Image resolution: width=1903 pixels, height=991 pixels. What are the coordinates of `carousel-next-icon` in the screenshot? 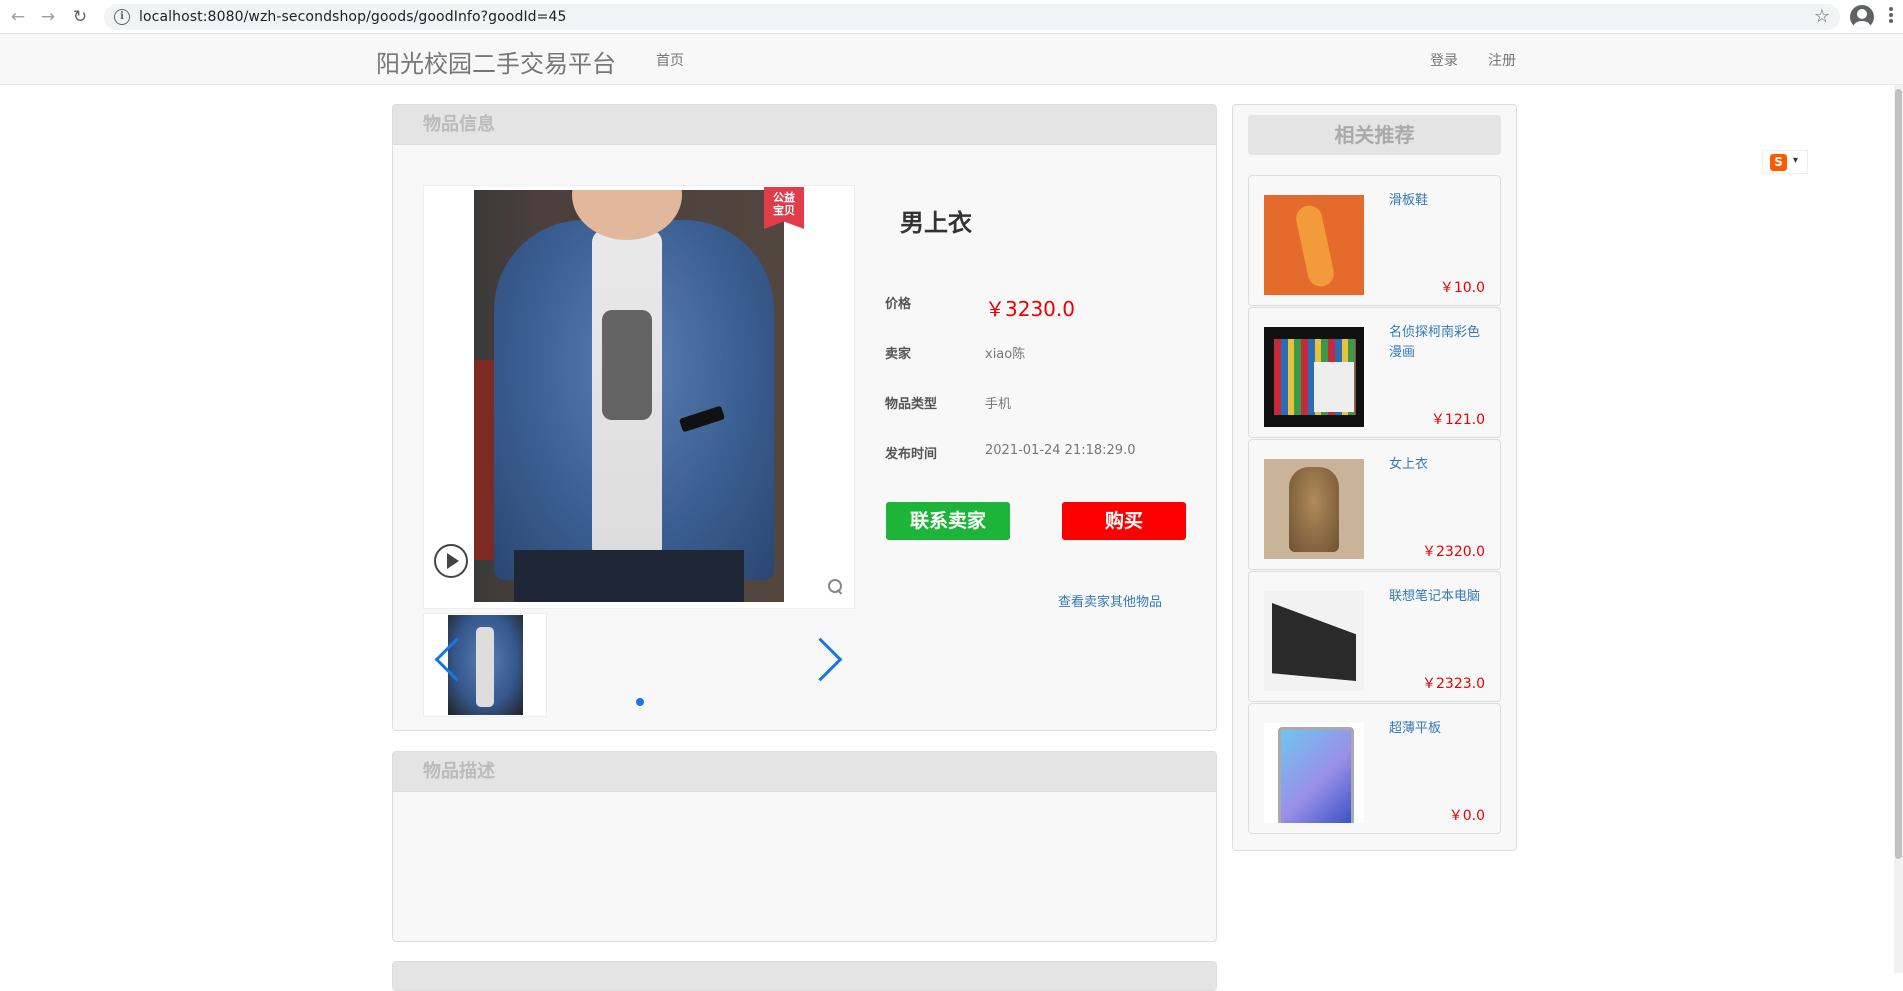 It's located at (826, 656).